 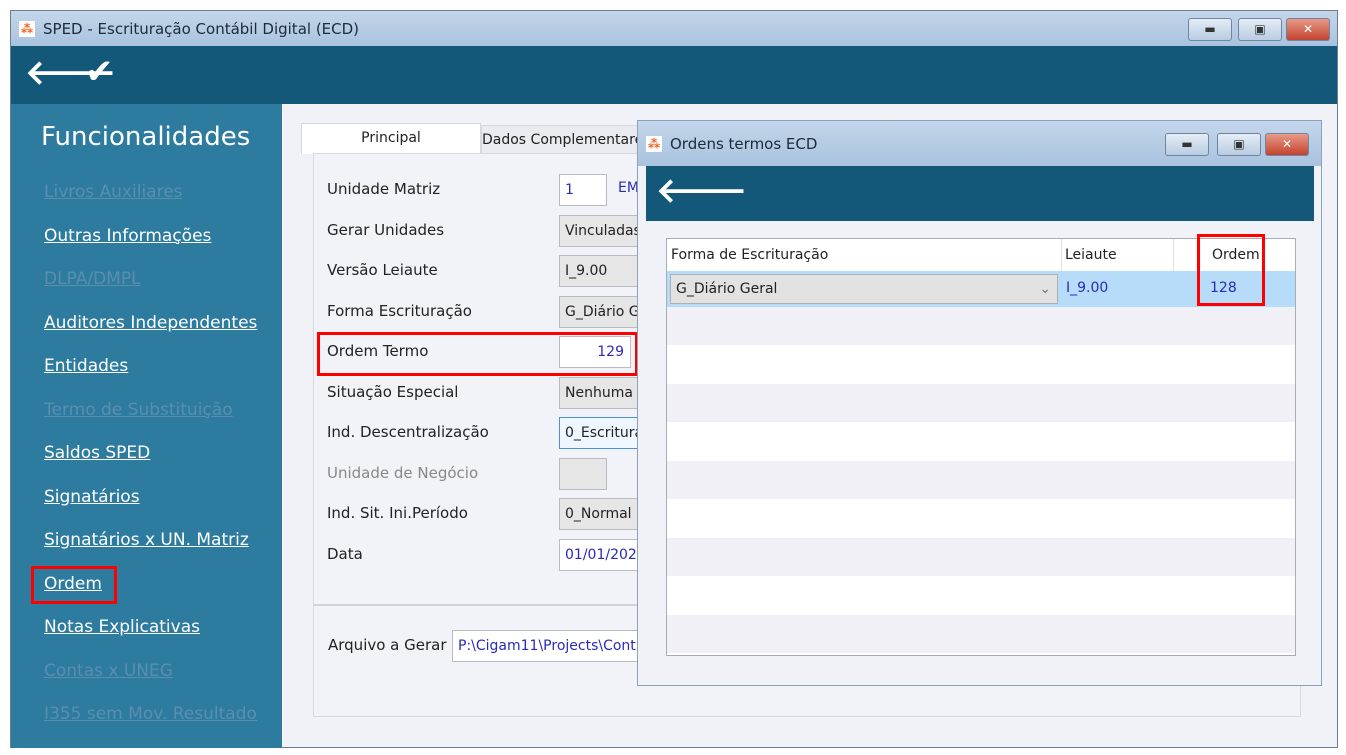 What do you see at coordinates (386, 229) in the screenshot?
I see `field-label: Gerar Unidades` at bounding box center [386, 229].